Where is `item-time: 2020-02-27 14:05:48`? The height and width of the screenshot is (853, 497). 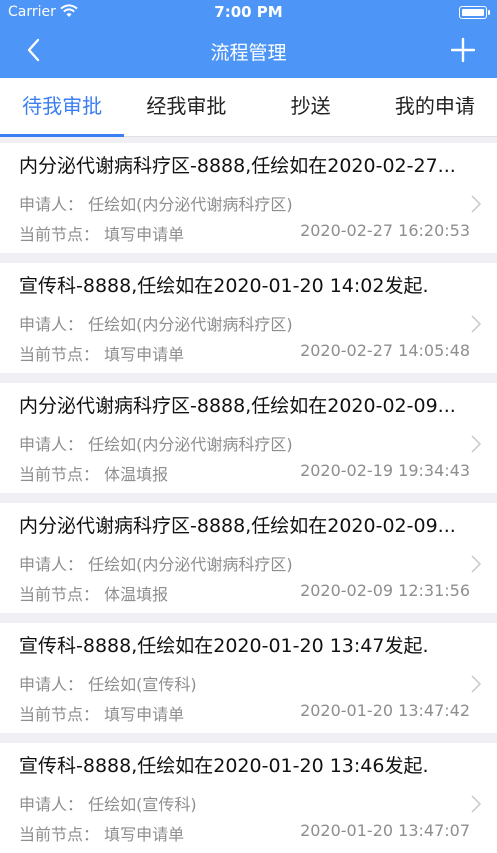
item-time: 2020-02-27 14:05:48 is located at coordinates (385, 350).